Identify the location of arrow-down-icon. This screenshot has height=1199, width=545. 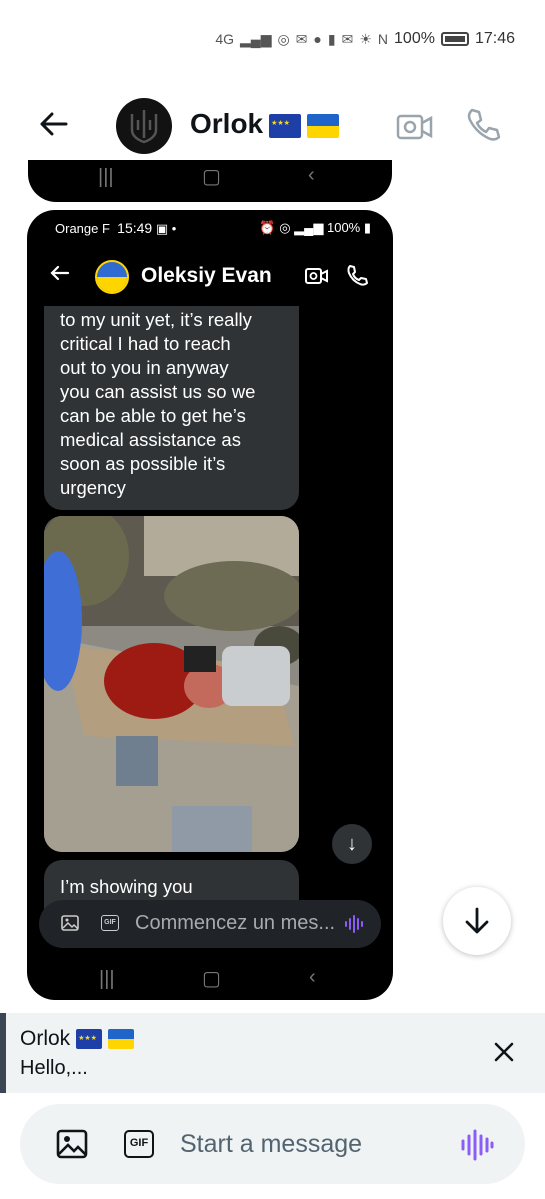
(477, 920).